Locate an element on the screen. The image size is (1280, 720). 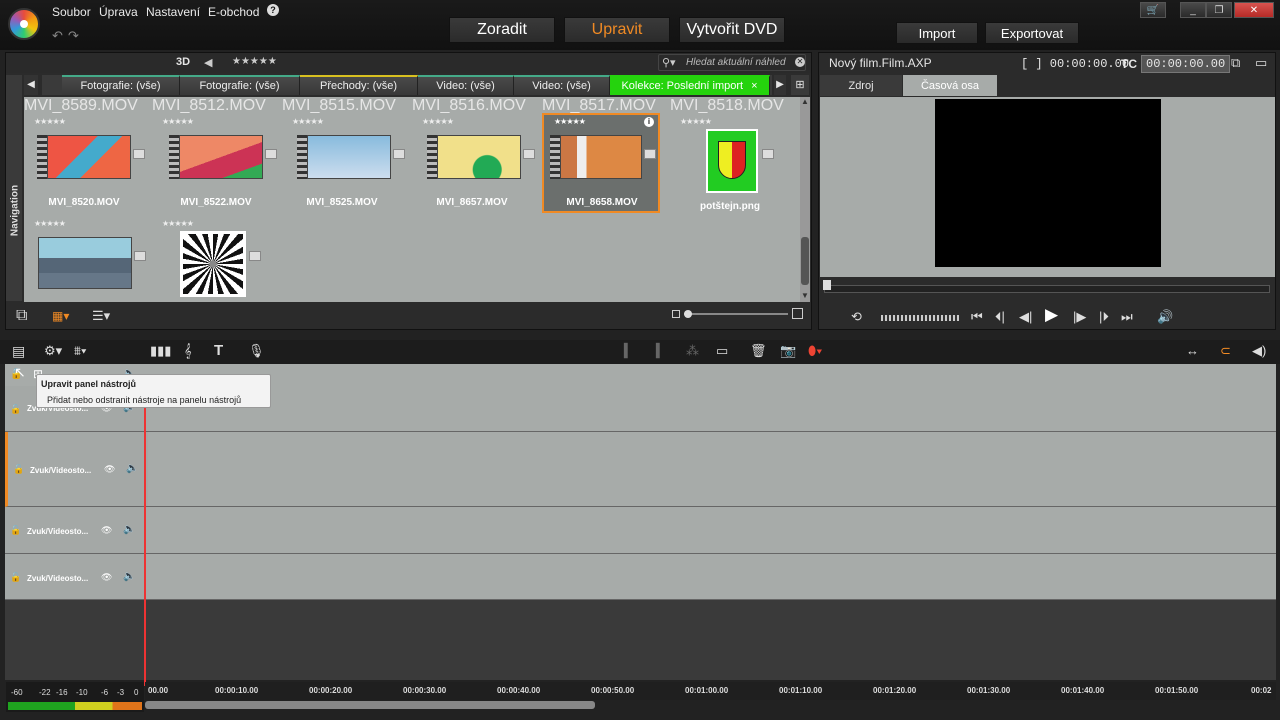
search-box: ⚲▾ Hledat aktuální náhled ✕ is located at coordinates (732, 62).